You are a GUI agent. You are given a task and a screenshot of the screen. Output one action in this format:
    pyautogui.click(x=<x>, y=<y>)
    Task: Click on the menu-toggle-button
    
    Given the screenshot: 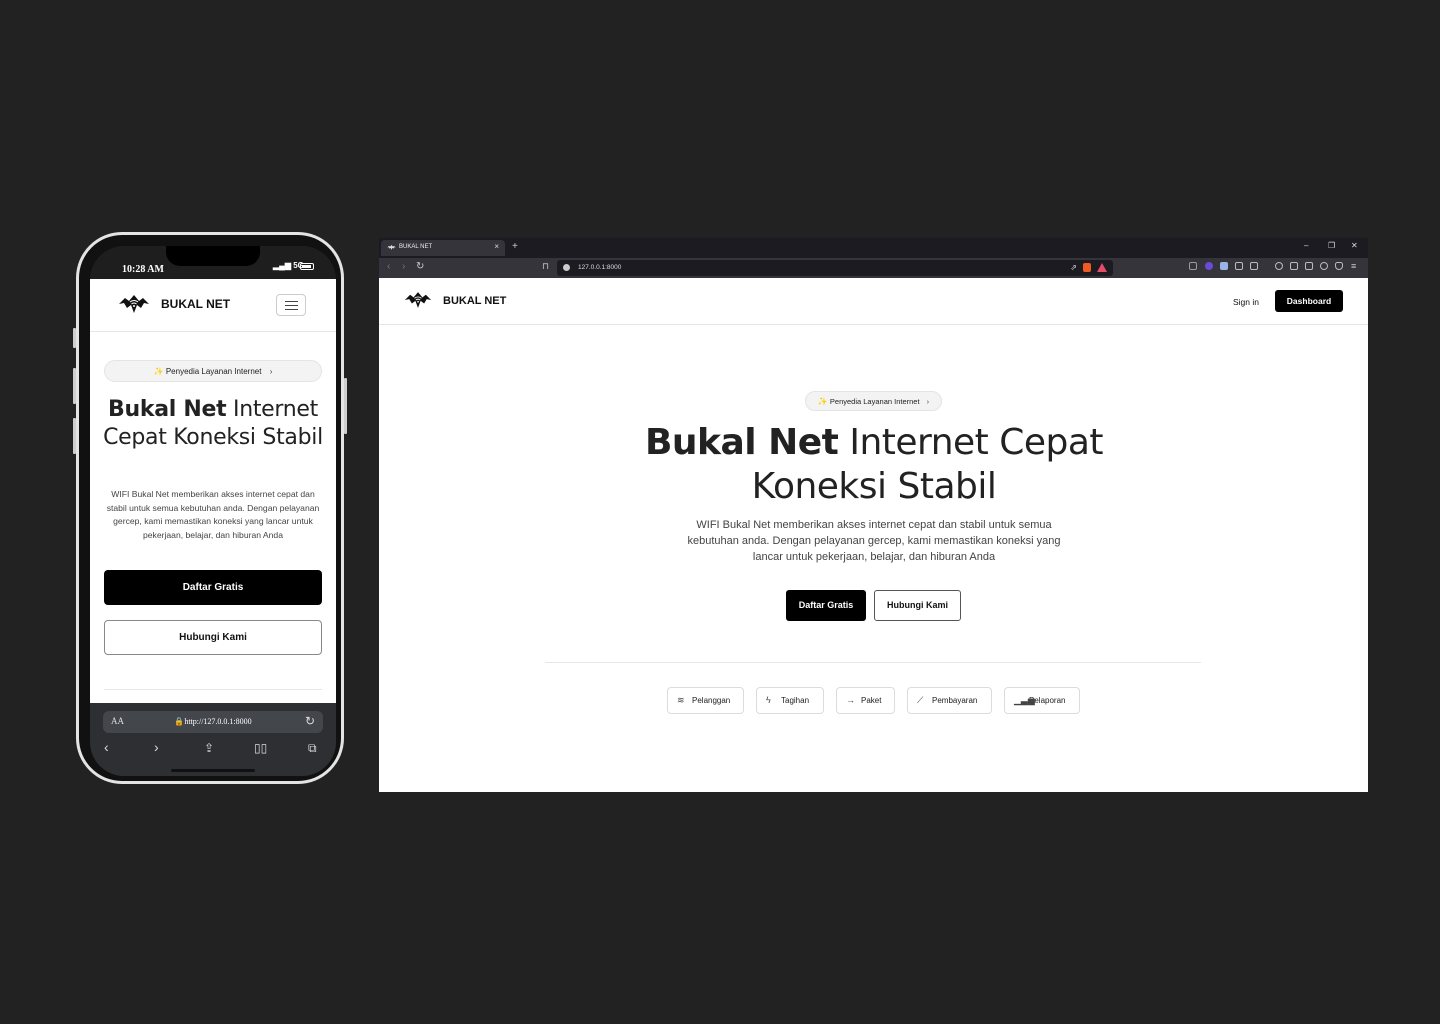 What is the action you would take?
    pyautogui.click(x=291, y=305)
    